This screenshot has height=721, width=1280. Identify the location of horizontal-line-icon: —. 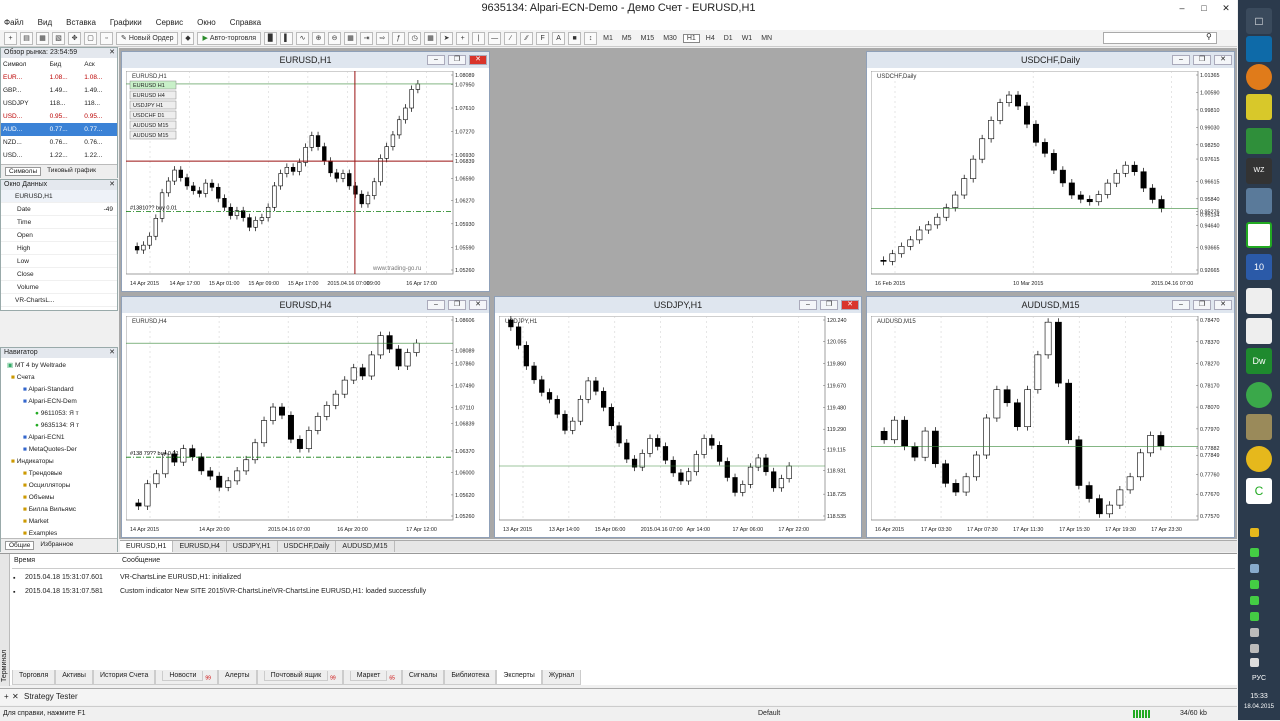
(495, 38).